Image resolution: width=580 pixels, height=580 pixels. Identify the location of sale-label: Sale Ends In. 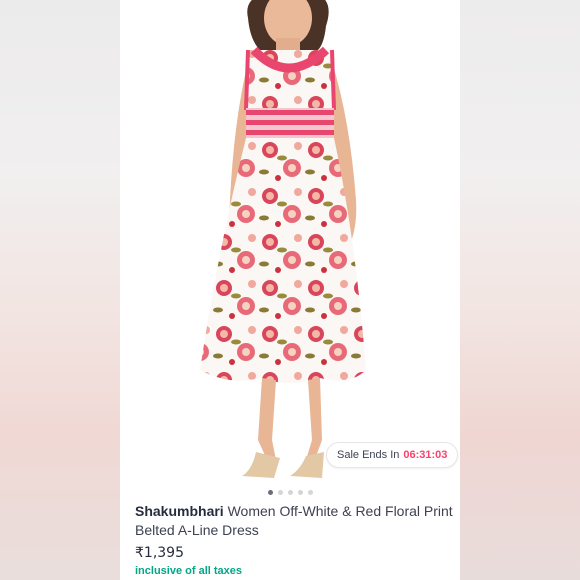
(368, 455).